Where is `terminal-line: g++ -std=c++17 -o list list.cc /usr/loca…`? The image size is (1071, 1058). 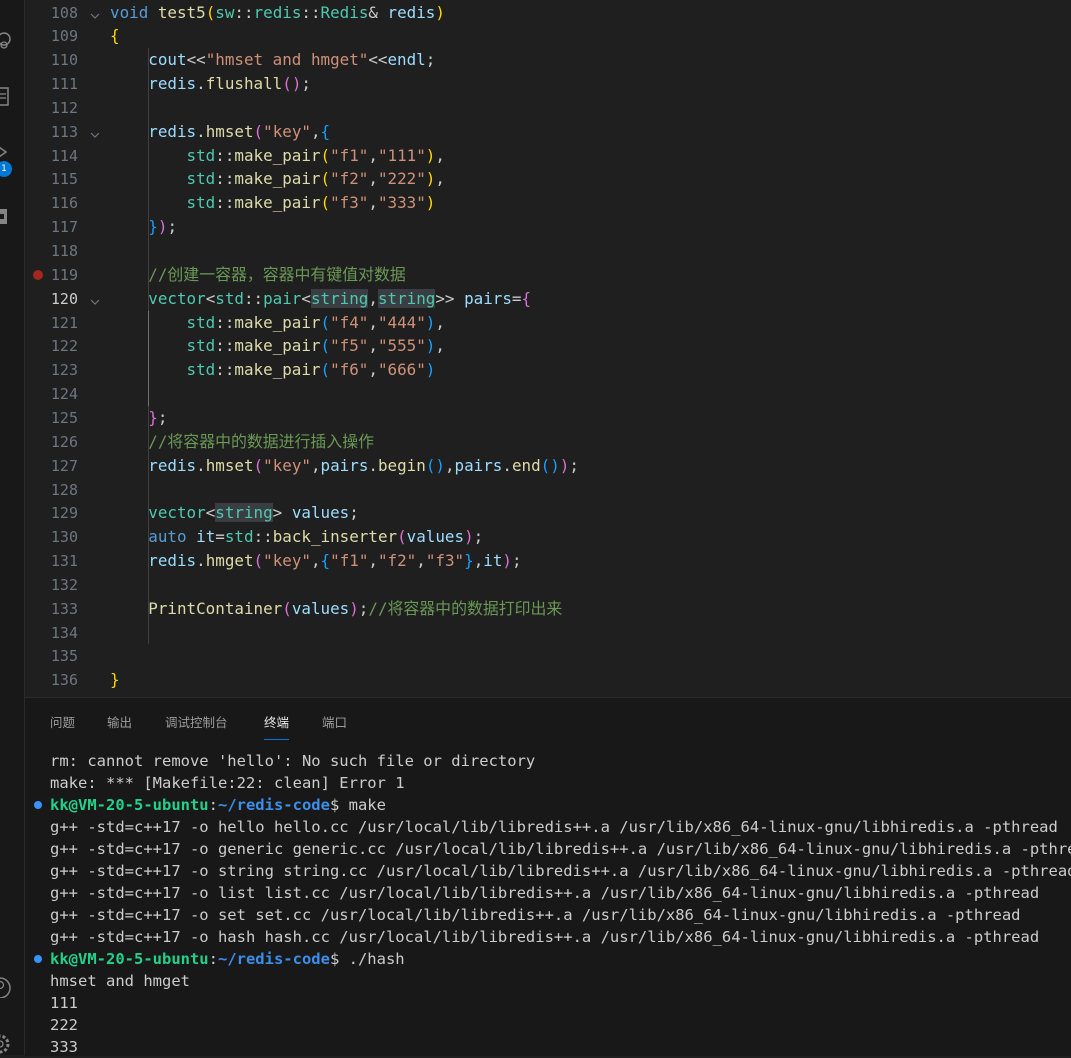 terminal-line: g++ -std=c++17 -o list list.cc /usr/loca… is located at coordinates (545, 893).